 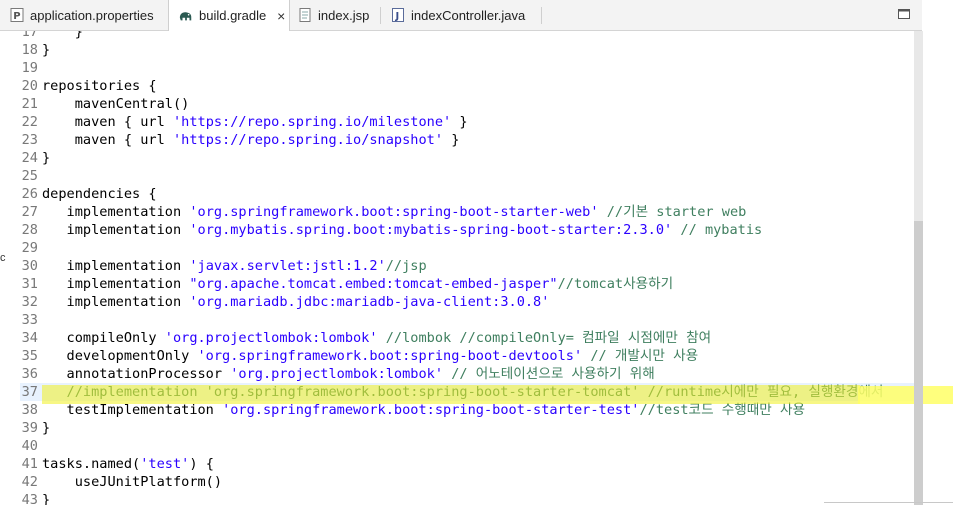 What do you see at coordinates (99, 194) in the screenshot?
I see `code-token: dependencies {` at bounding box center [99, 194].